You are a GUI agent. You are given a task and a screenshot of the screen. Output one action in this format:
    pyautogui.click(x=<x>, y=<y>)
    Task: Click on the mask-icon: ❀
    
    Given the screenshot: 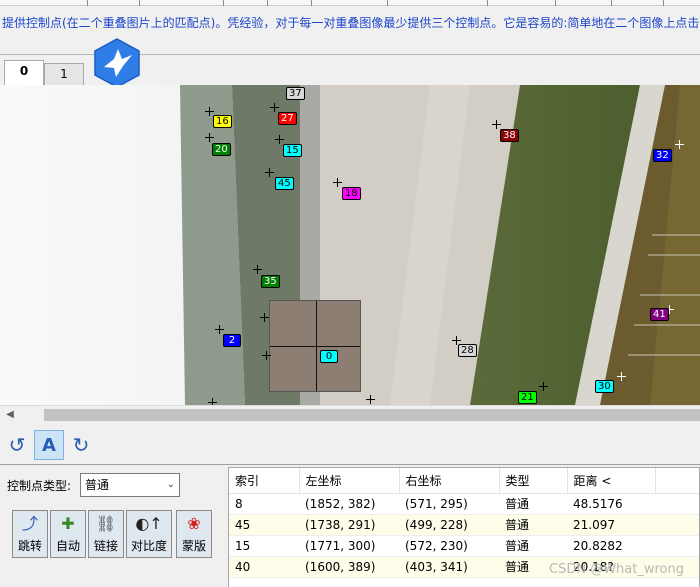 What is the action you would take?
    pyautogui.click(x=194, y=523)
    